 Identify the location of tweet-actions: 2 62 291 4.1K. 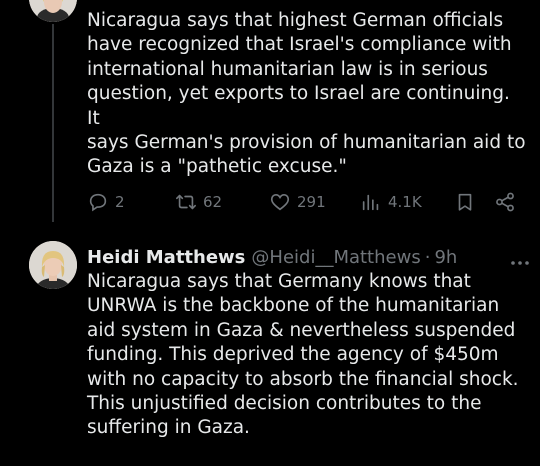
(307, 202).